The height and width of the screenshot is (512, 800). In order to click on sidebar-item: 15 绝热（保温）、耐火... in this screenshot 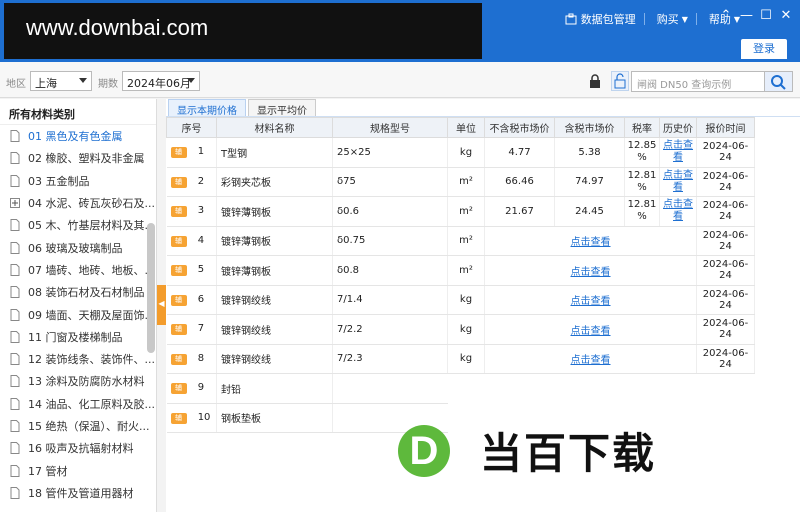, I will do `click(78, 426)`.